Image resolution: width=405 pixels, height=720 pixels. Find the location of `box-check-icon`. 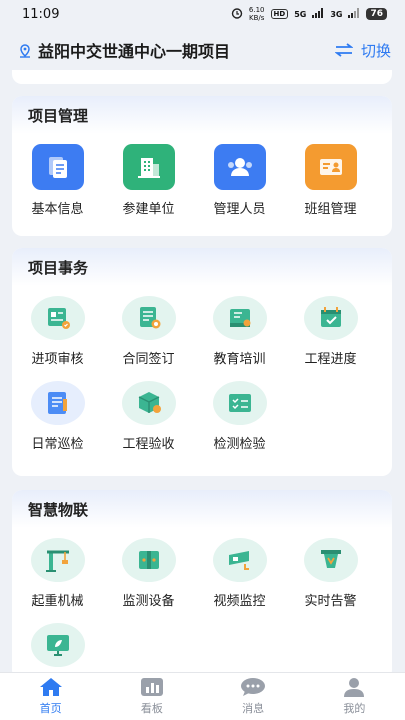

box-check-icon is located at coordinates (148, 403).